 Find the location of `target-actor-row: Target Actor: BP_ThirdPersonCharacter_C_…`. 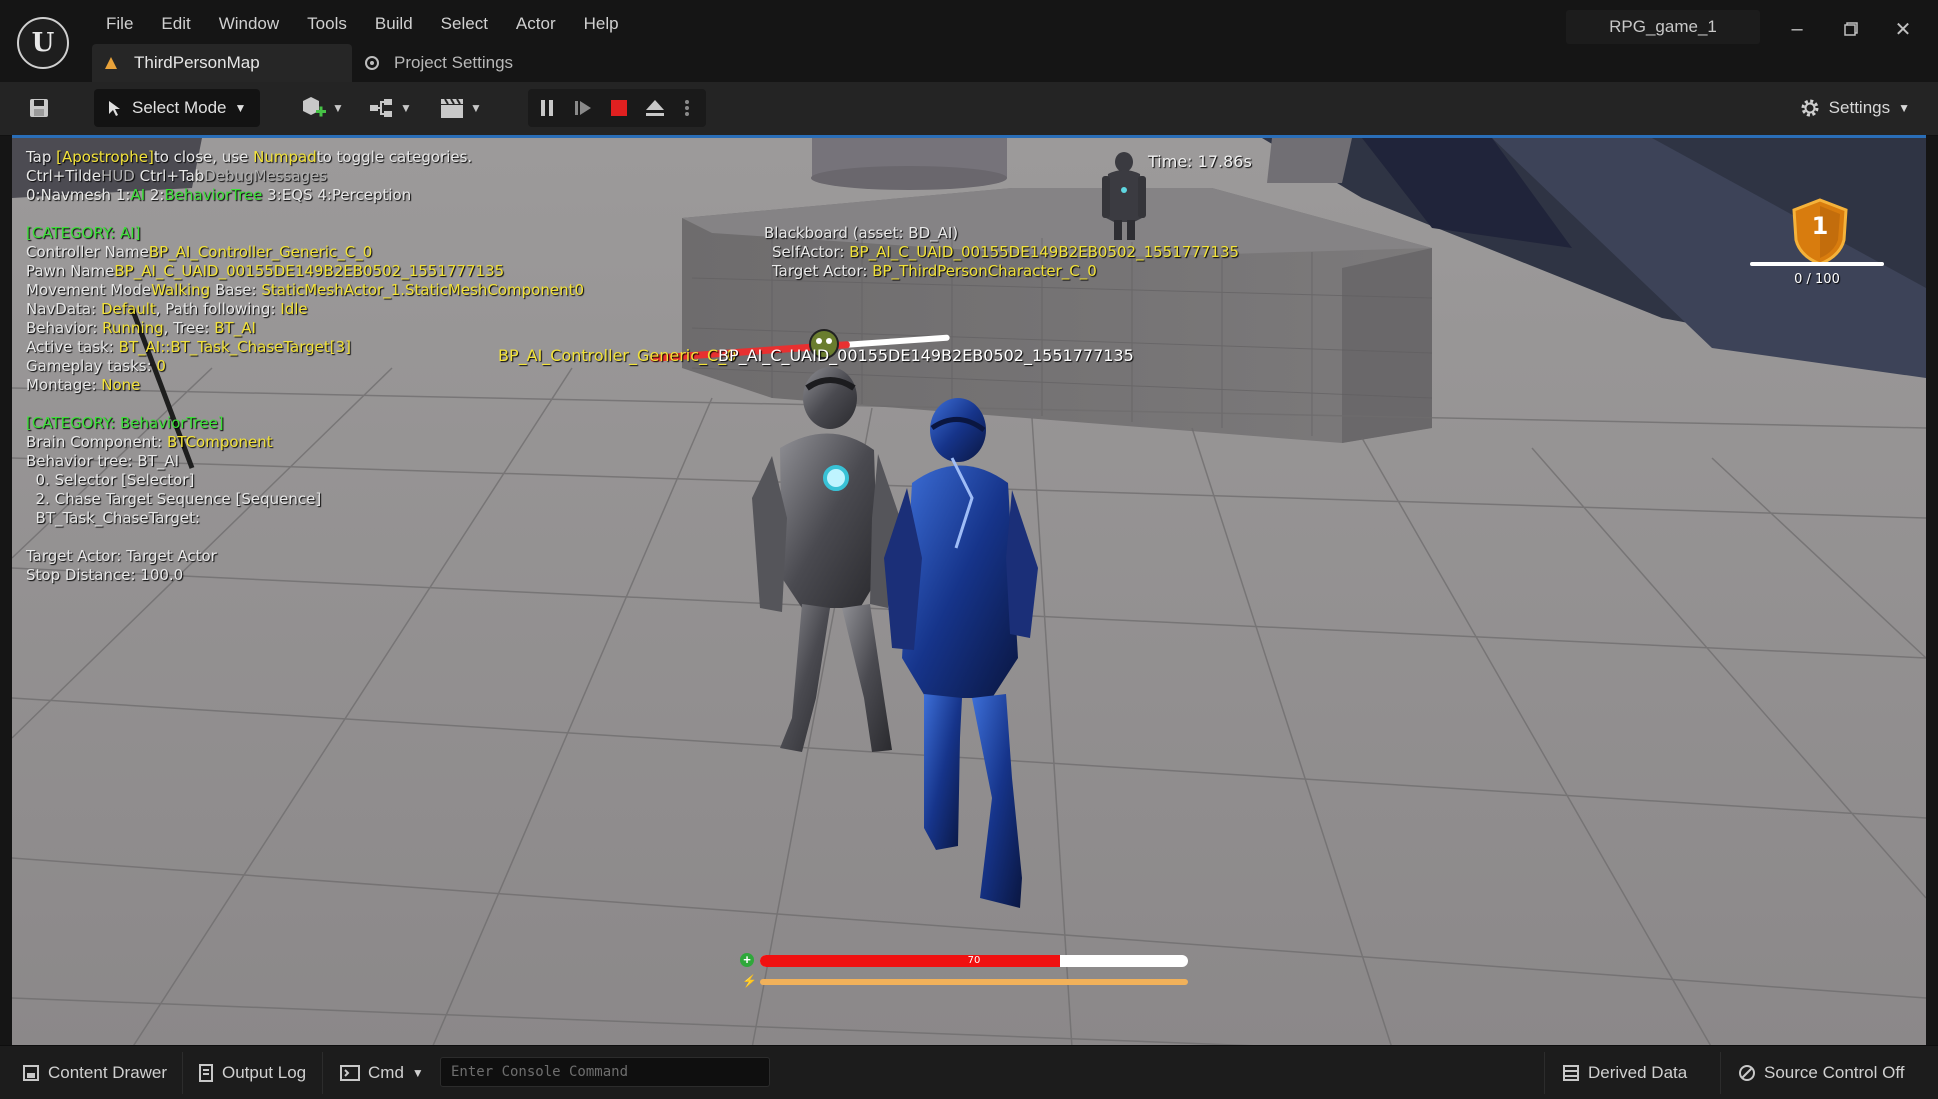

target-actor-row: Target Actor: BP_ThirdPersonCharacter_C_… is located at coordinates (934, 271).